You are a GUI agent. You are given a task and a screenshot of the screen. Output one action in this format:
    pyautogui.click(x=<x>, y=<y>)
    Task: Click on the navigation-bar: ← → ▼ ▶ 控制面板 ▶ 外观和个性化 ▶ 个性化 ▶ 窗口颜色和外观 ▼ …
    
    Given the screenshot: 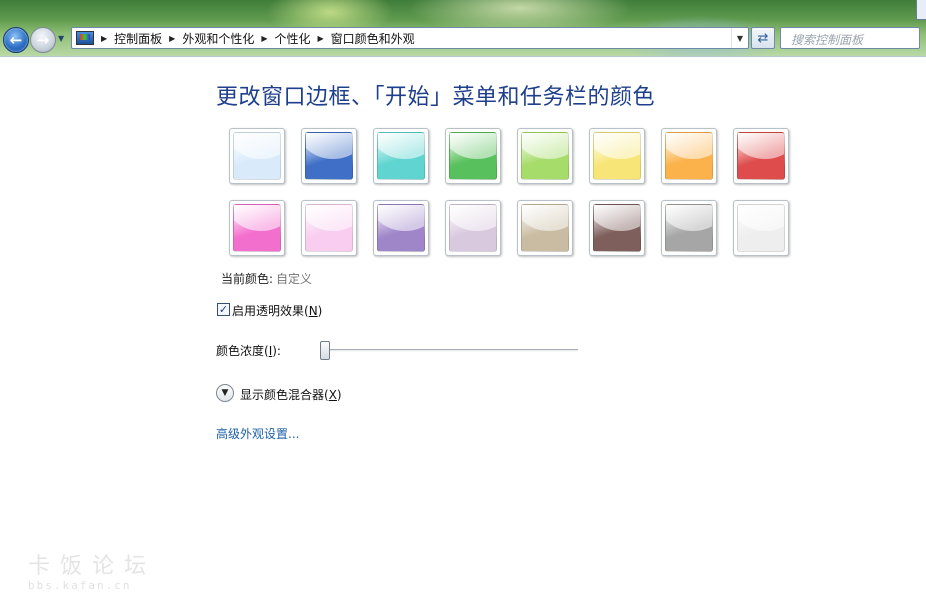 What is the action you would take?
    pyautogui.click(x=463, y=28)
    